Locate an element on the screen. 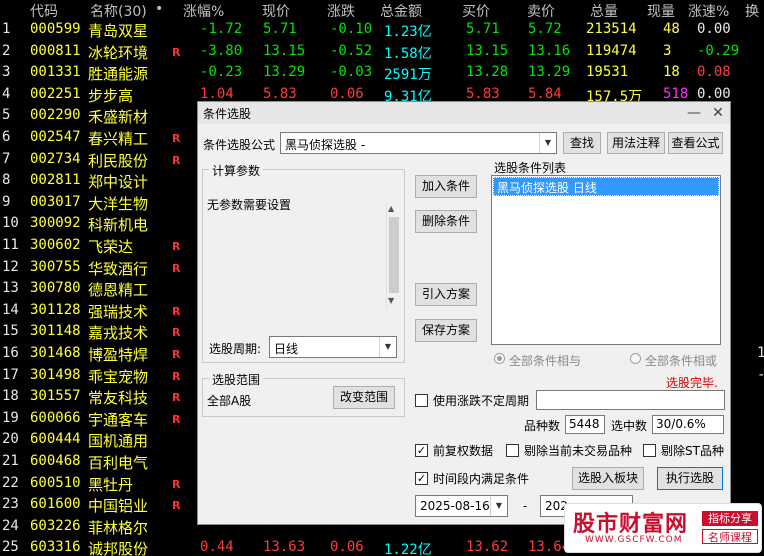 This screenshot has width=764, height=556. col-volume: 总量 is located at coordinates (604, 11).